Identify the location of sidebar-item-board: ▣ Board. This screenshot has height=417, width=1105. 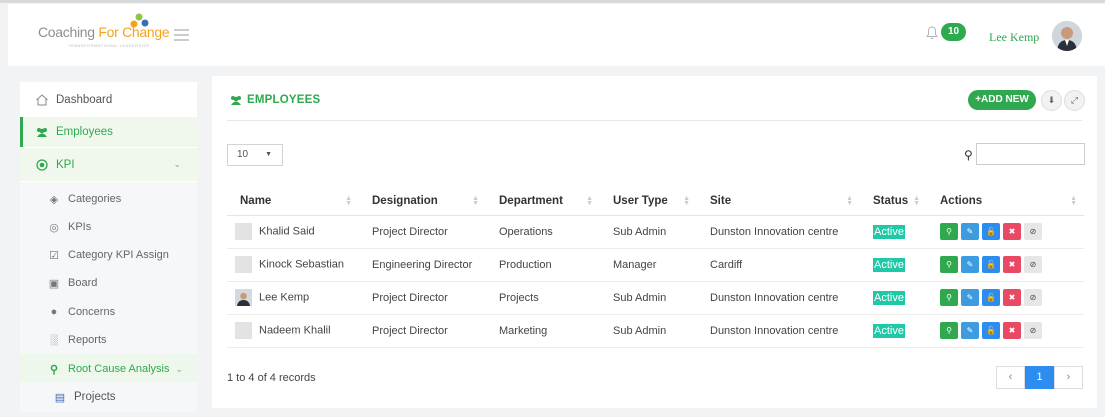
(108, 283).